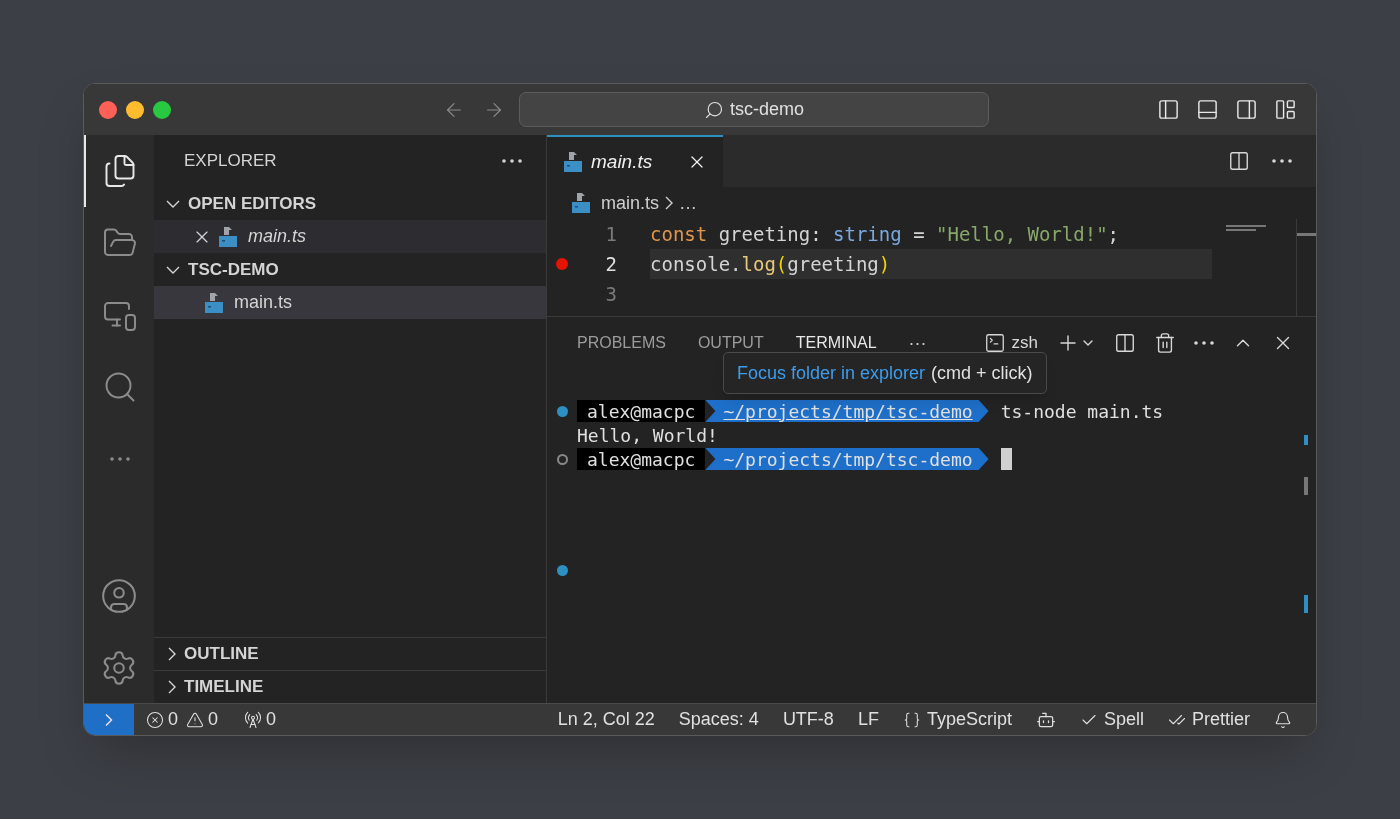 The width and height of the screenshot is (1400, 819). What do you see at coordinates (635, 161) in the screenshot?
I see `editor-tab: main.ts` at bounding box center [635, 161].